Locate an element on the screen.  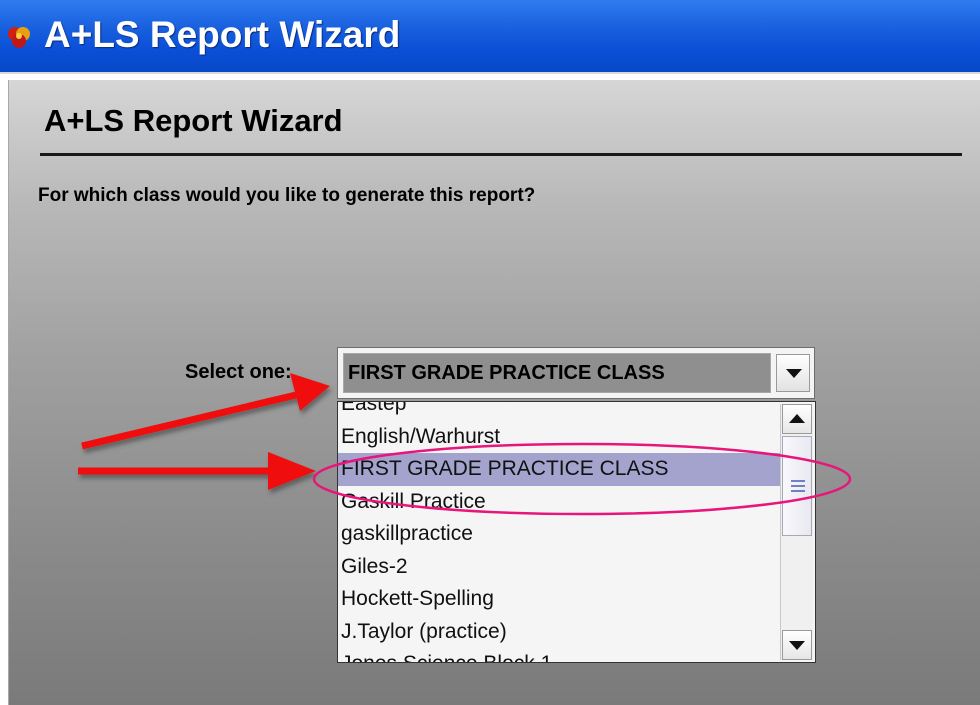
window-titlebar: A+LS Report Wizard is located at coordinates (490, 37).